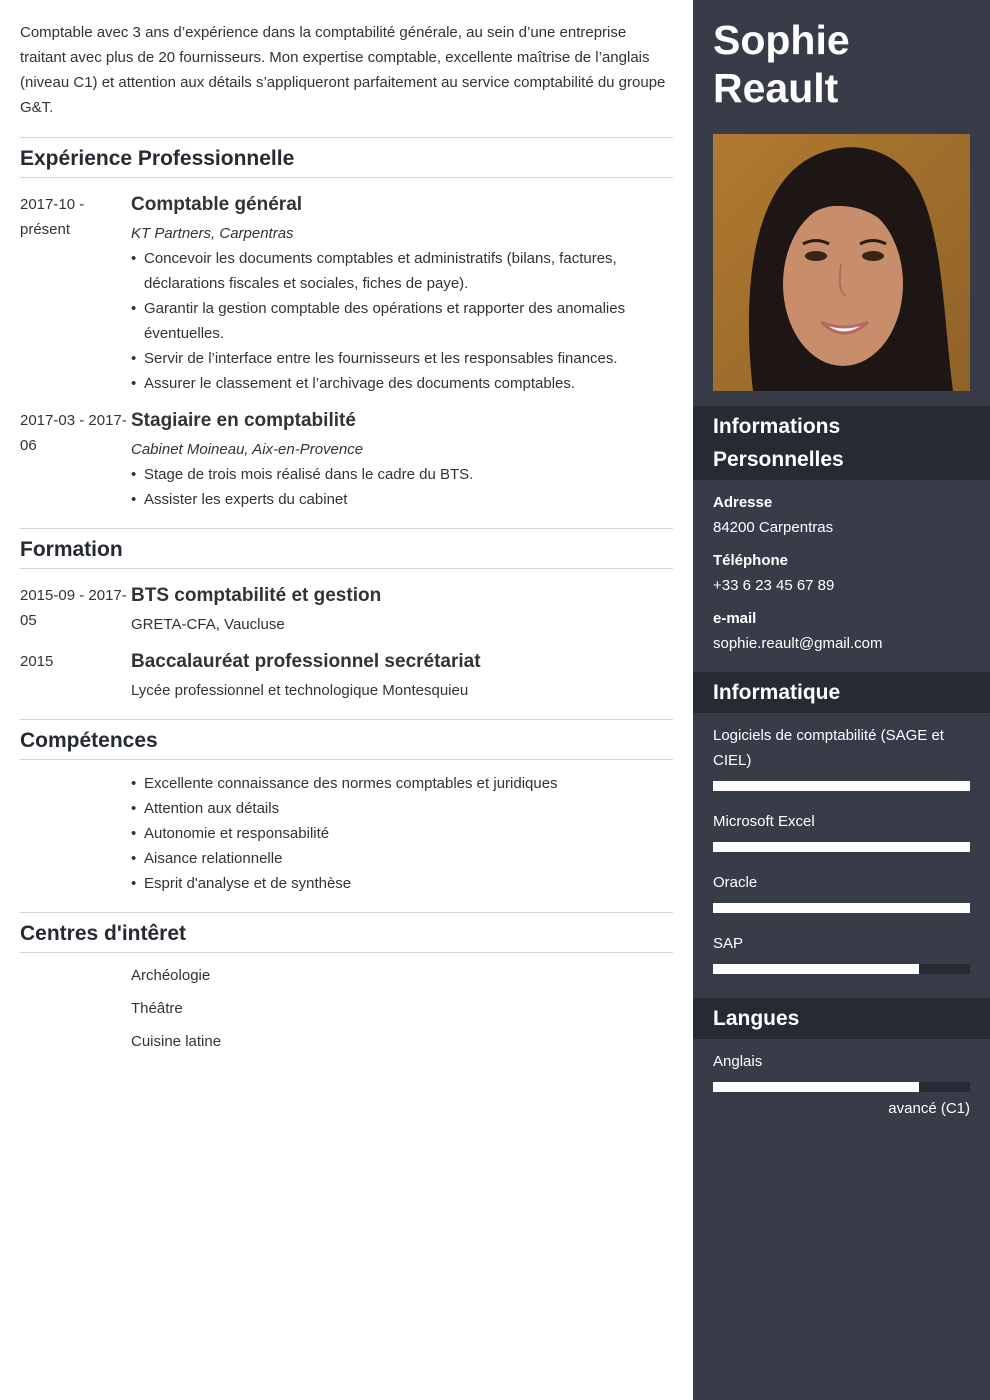 The image size is (990, 1400). What do you see at coordinates (743, 502) in the screenshot?
I see `address-label: Adresse` at bounding box center [743, 502].